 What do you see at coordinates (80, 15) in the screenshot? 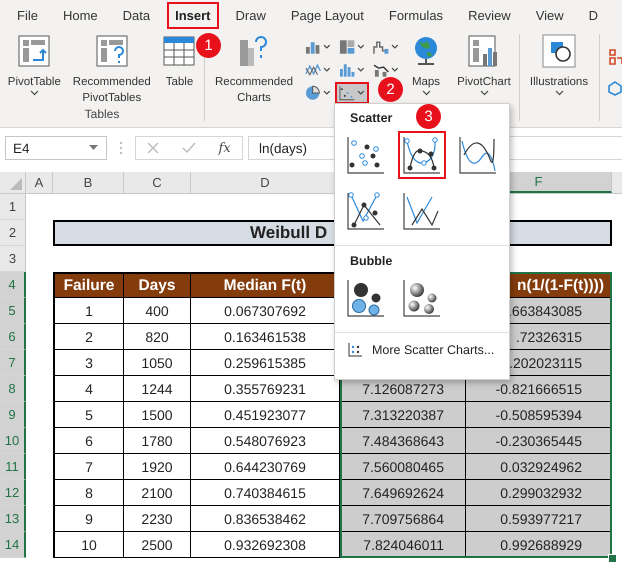
I see `ribbon-tab: Home` at bounding box center [80, 15].